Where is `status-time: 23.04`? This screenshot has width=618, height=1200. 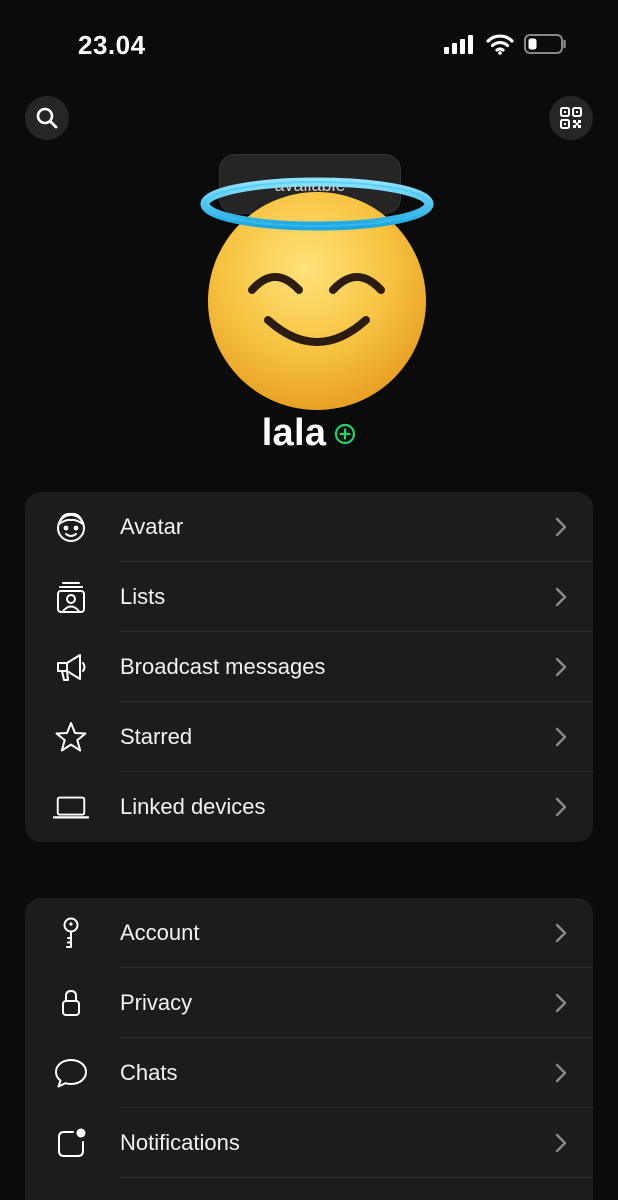
status-time: 23.04 is located at coordinates (112, 45).